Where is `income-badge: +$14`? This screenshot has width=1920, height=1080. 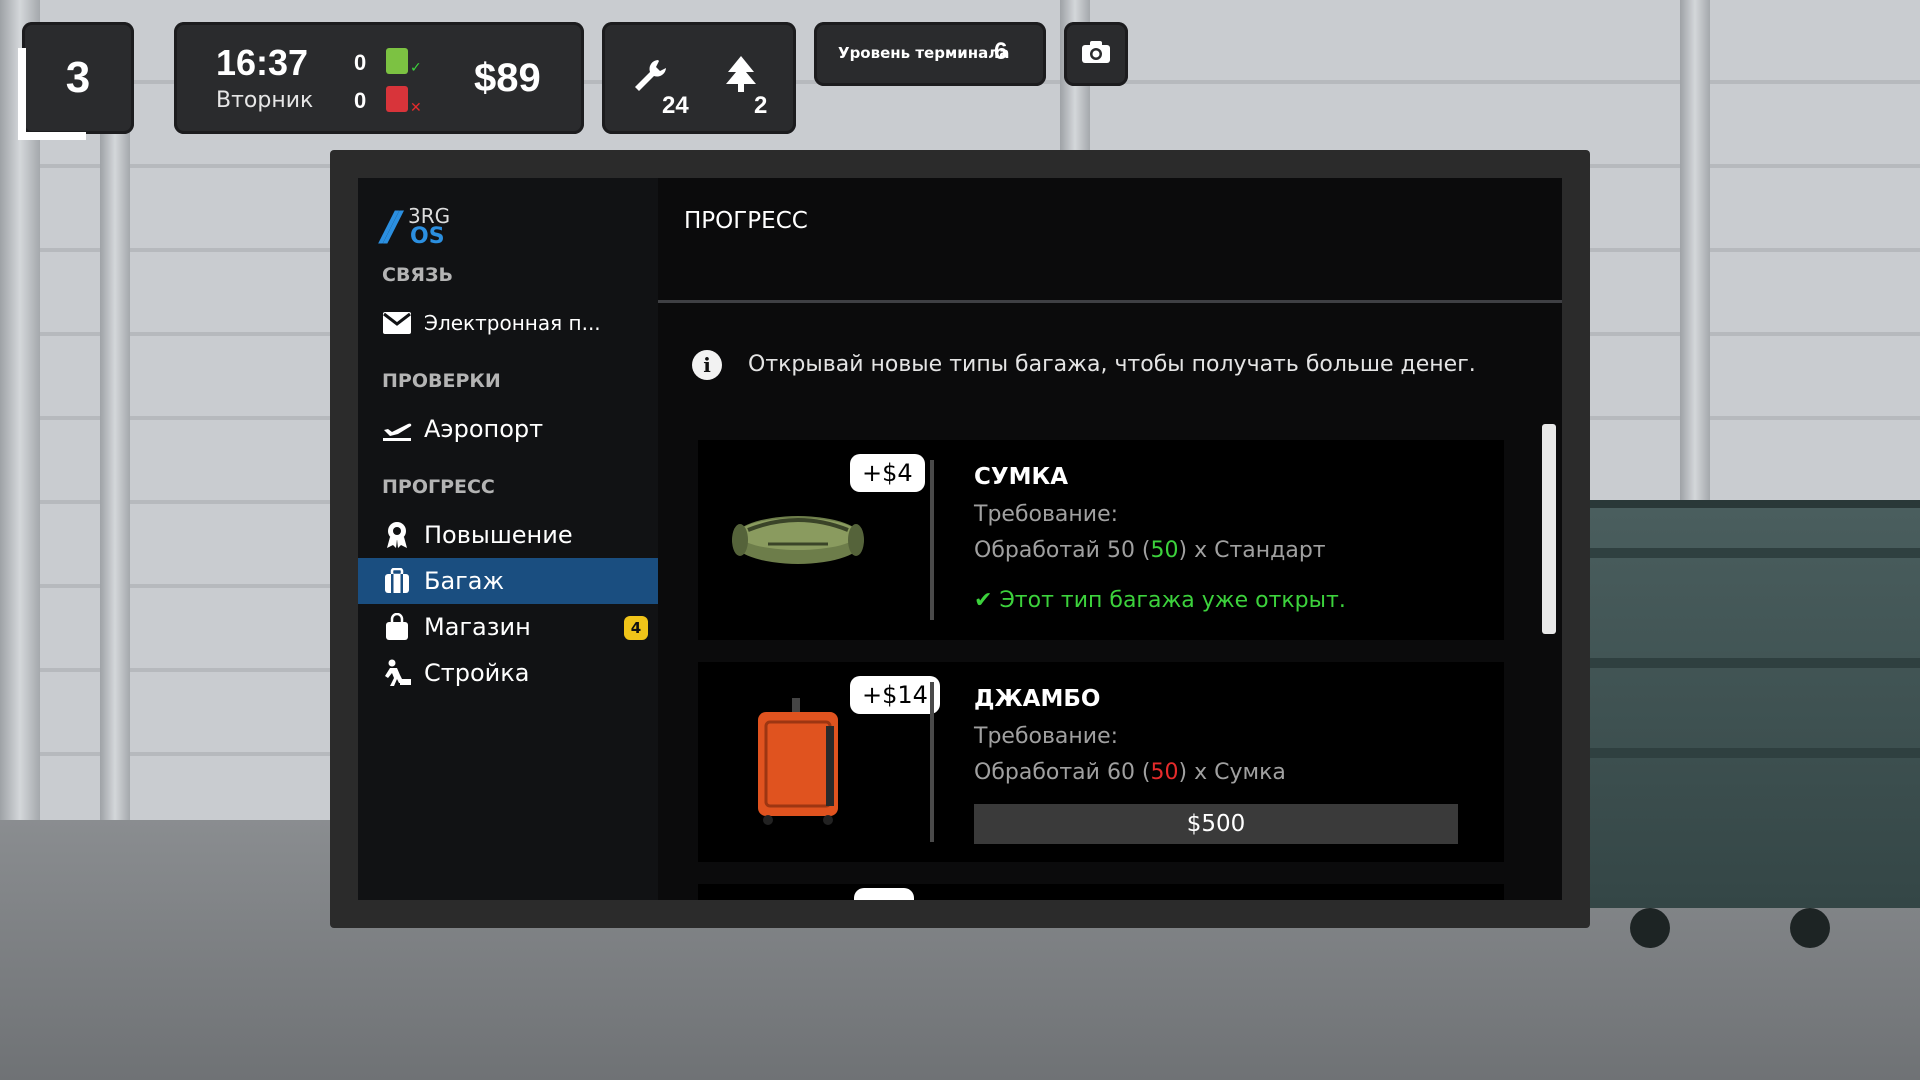
income-badge: +$14 is located at coordinates (895, 695).